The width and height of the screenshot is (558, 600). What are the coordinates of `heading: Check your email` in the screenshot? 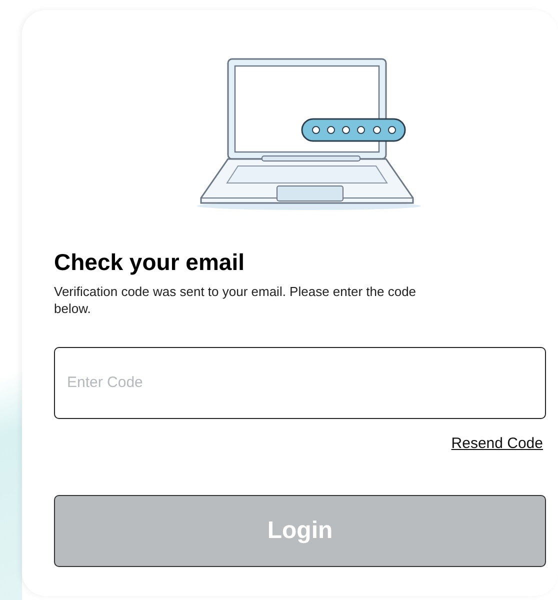 It's located at (150, 262).